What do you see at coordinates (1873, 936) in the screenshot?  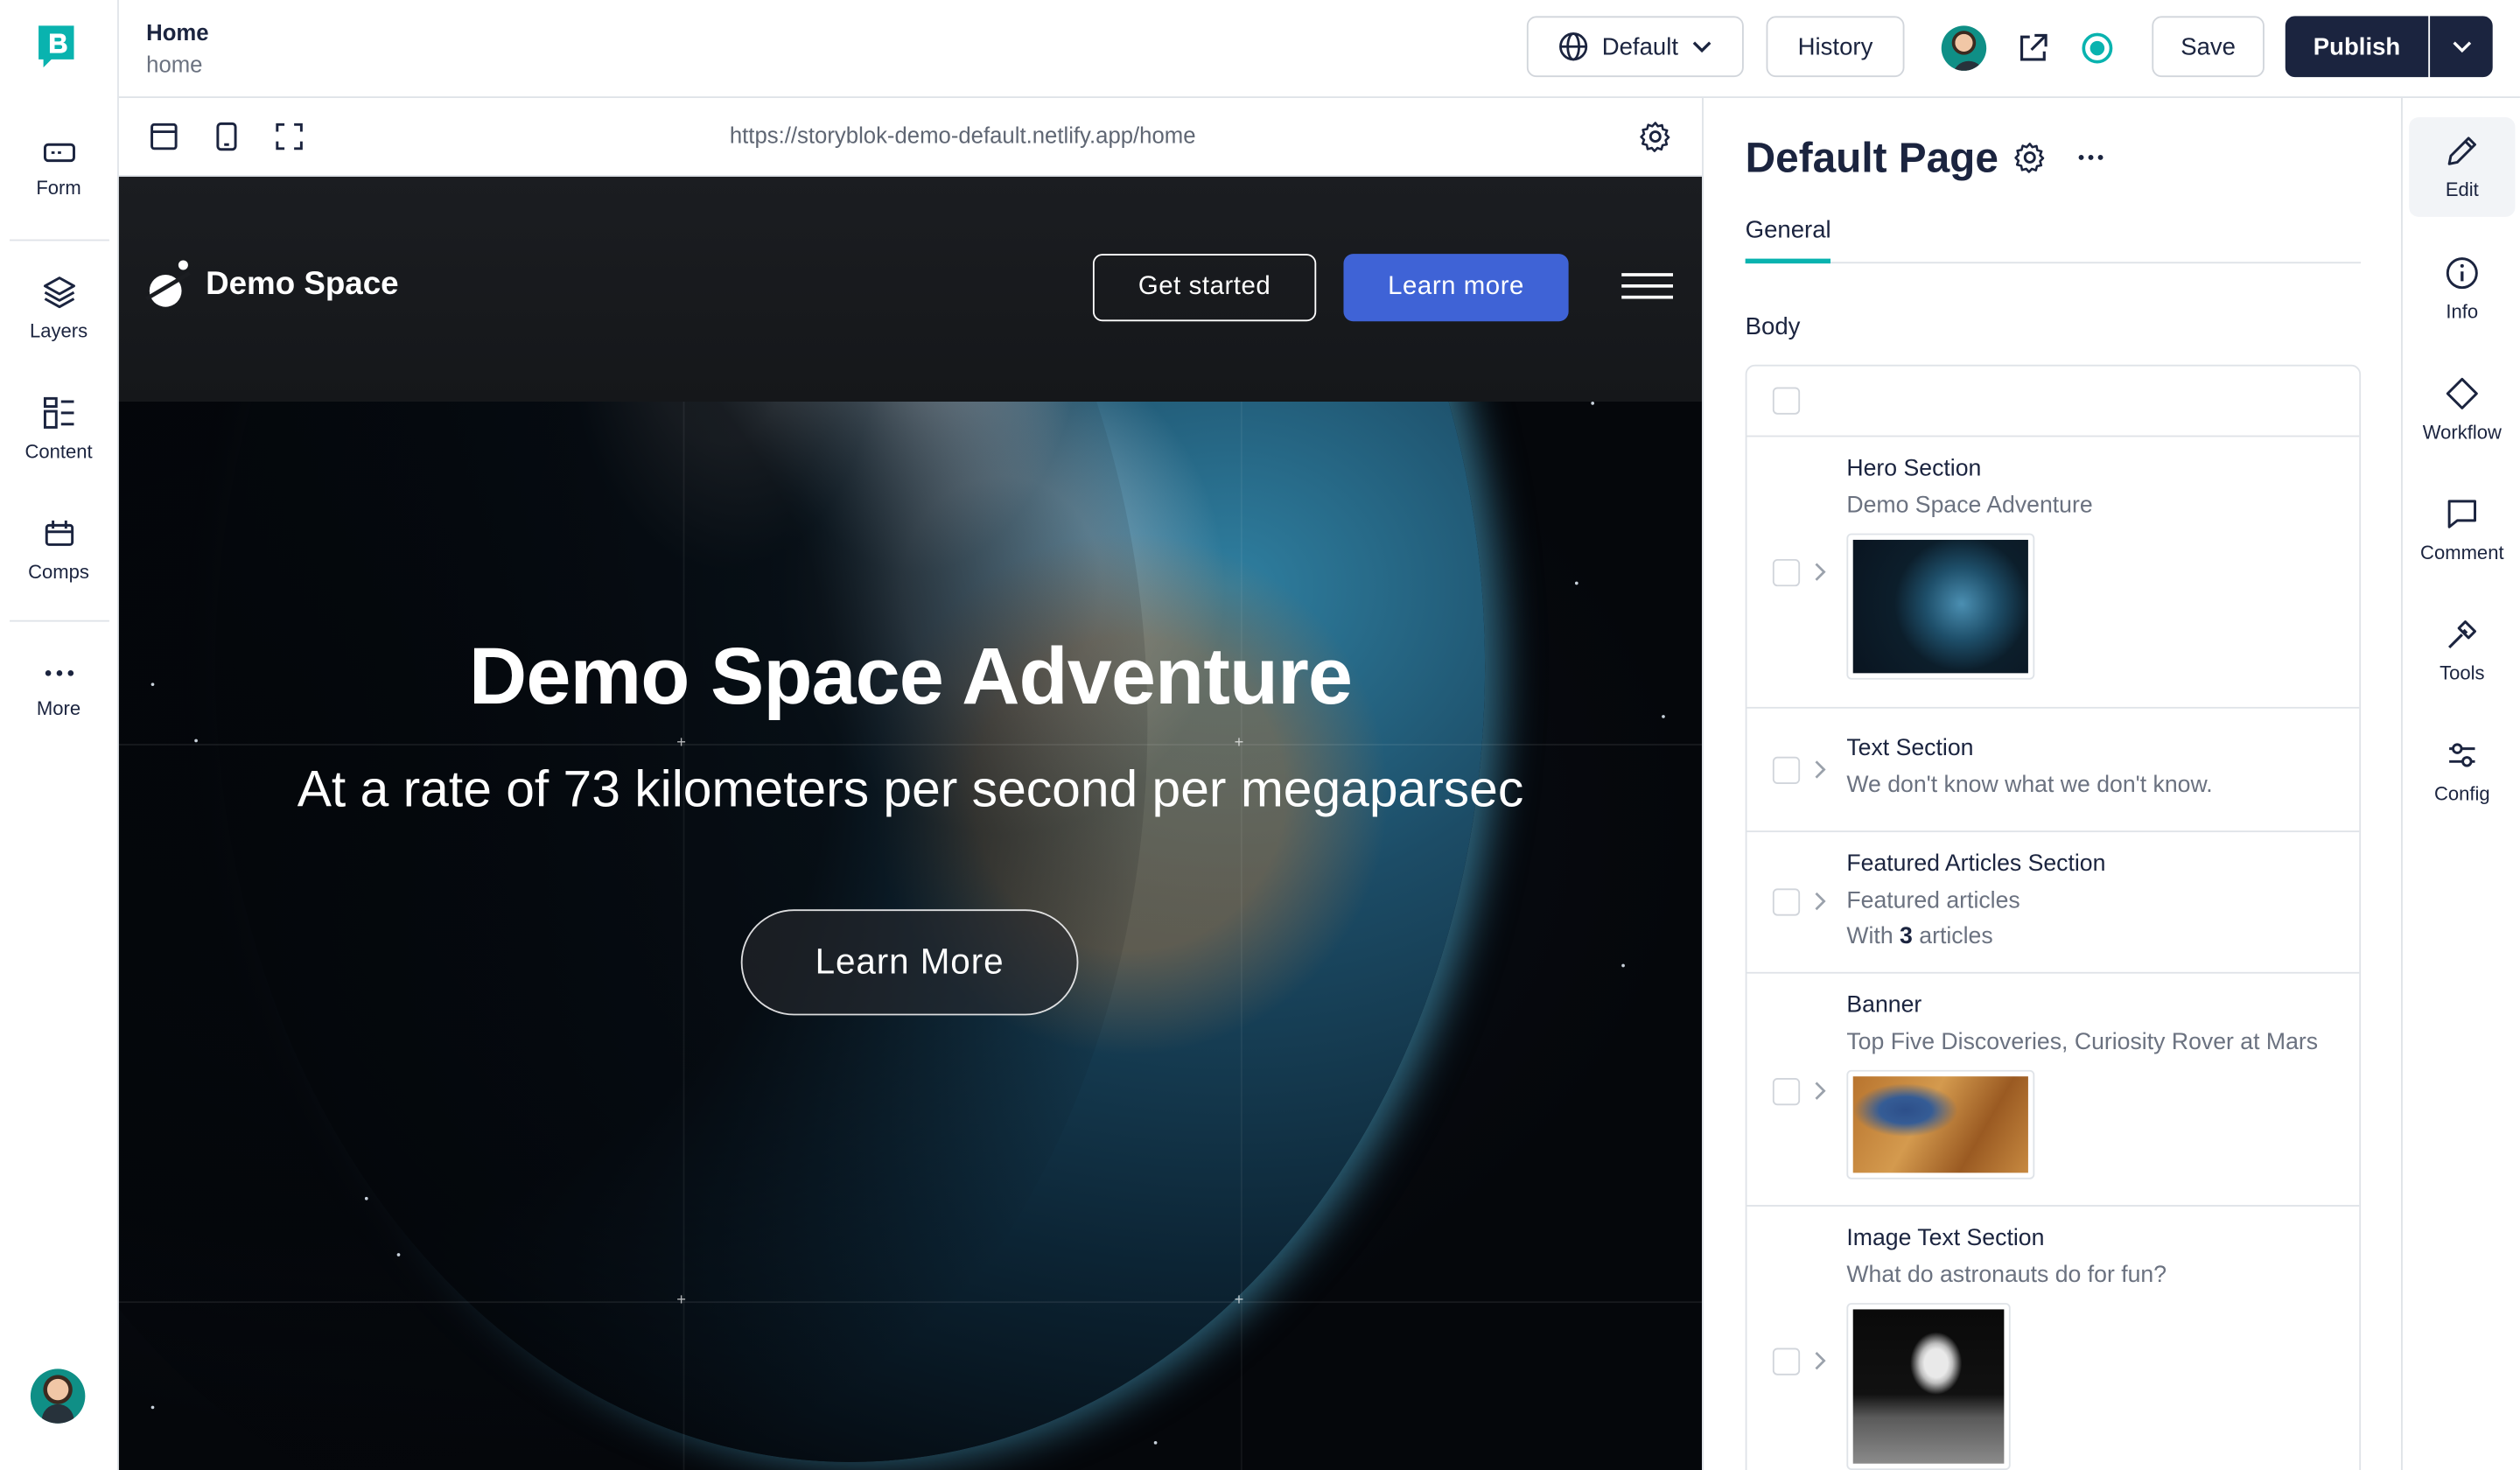 I see `article-count-prefix: With` at bounding box center [1873, 936].